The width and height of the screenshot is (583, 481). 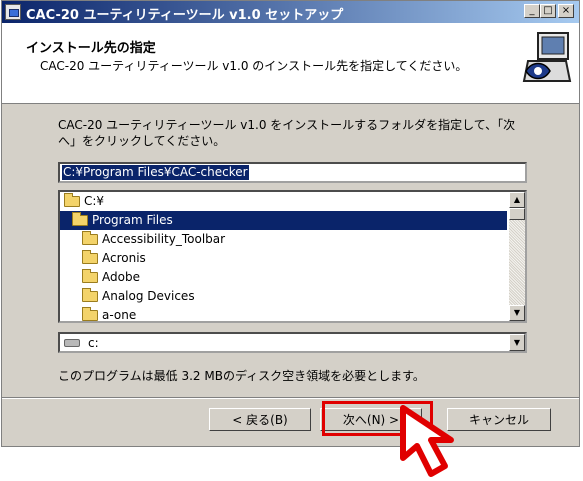 I want to click on footer-divider, so click(x=290, y=398).